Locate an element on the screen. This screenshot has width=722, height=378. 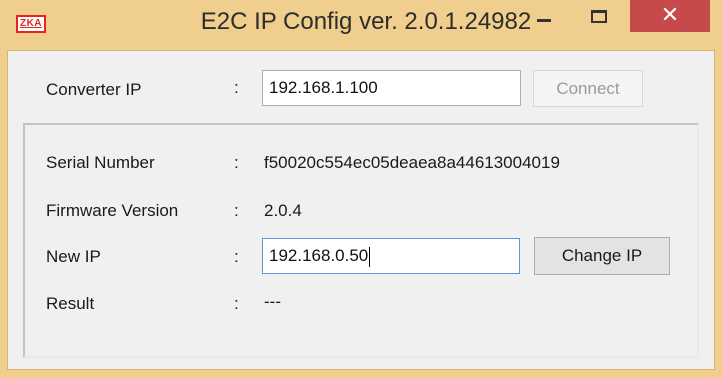
connect-button: Connect is located at coordinates (588, 88).